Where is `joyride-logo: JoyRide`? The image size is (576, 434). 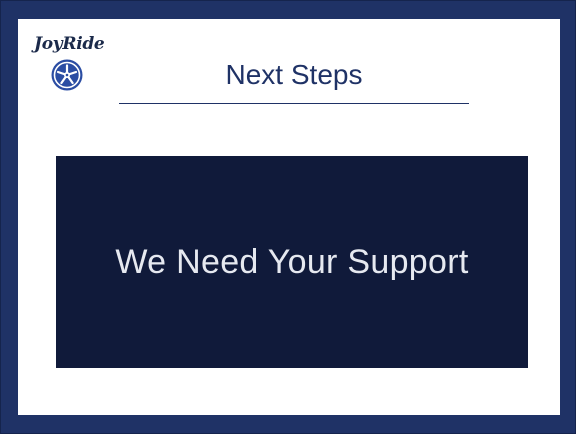
joyride-logo: JoyRide is located at coordinates (69, 74).